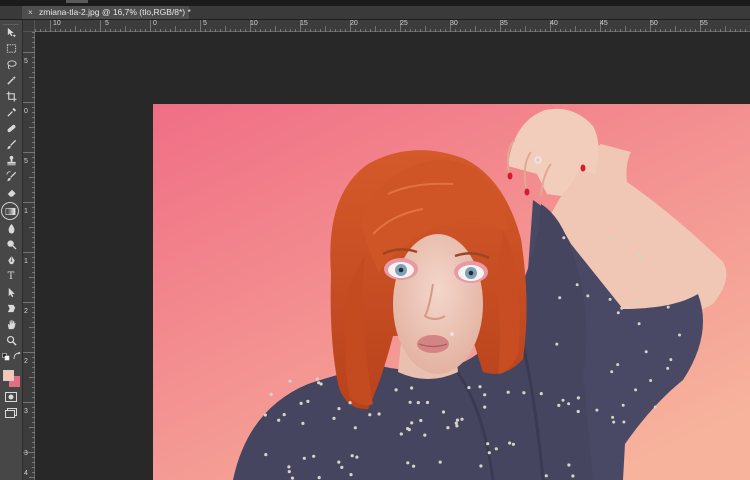  I want to click on horizontal-ruler: 10 5 0 5 10 15 20 25 30 35 40 45 50 55, so click(392, 26).